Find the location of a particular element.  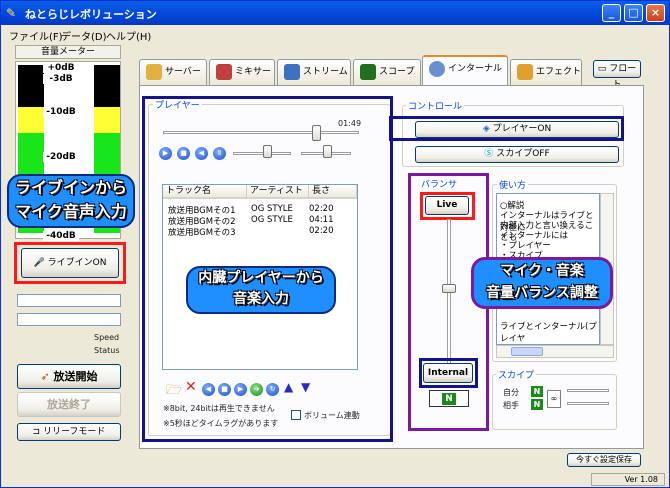

speed-field is located at coordinates (69, 300).